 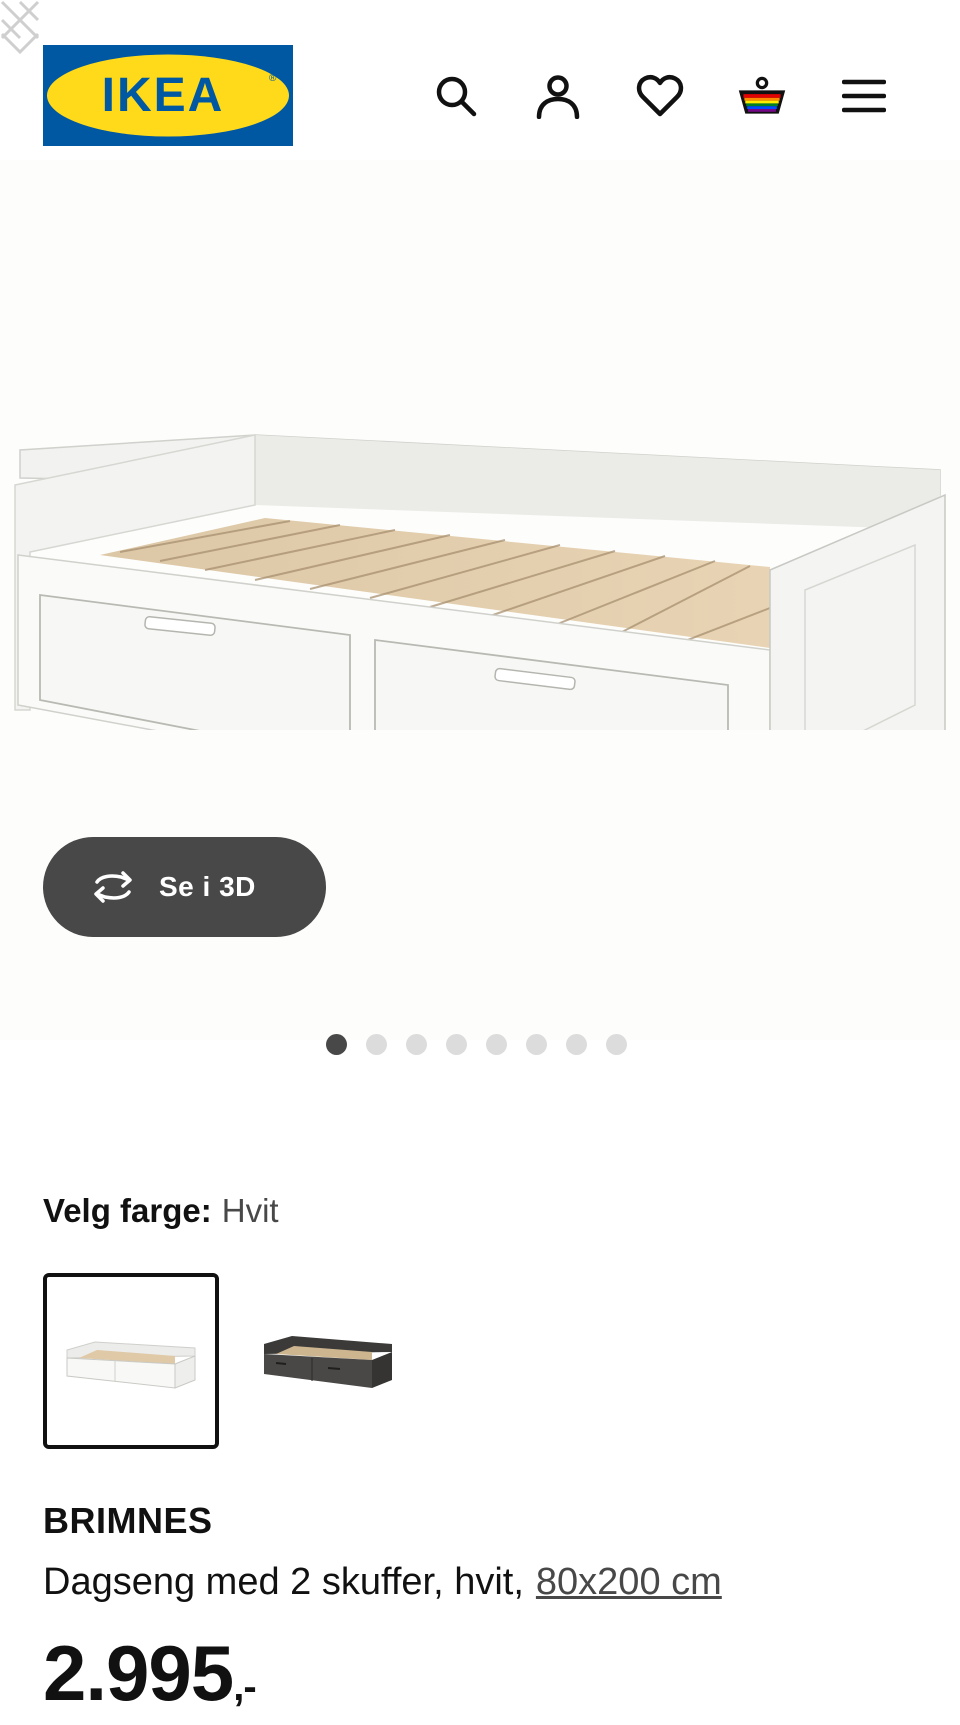 I want to click on basket-icon, so click(x=762, y=95).